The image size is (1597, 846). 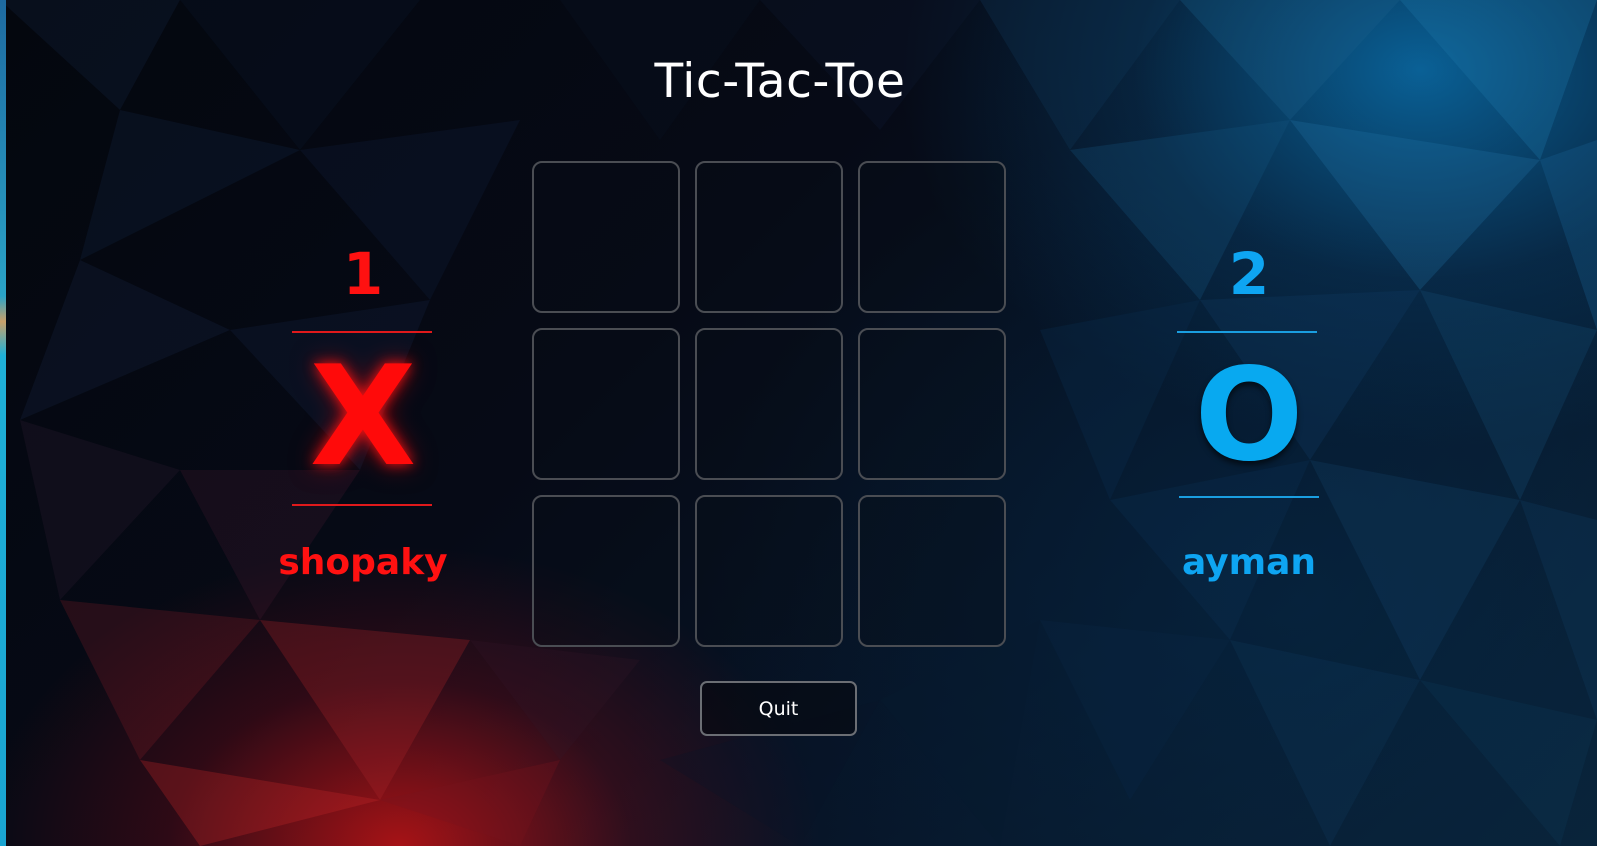 I want to click on player-o-panel: 2 O ayman, so click(x=1249, y=415).